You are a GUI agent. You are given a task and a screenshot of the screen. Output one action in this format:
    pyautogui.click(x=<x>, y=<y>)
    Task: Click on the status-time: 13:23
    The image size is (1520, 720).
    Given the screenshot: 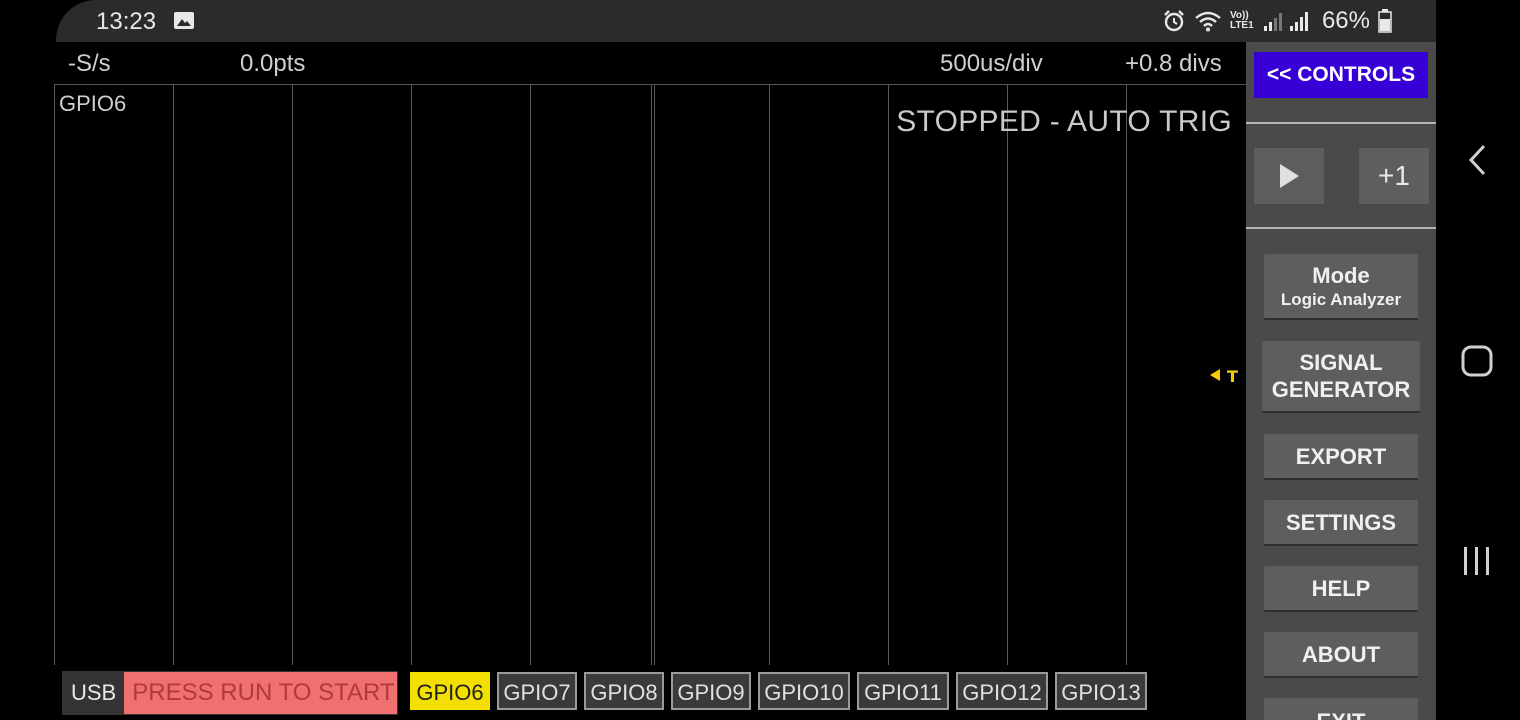 What is the action you would take?
    pyautogui.click(x=126, y=21)
    